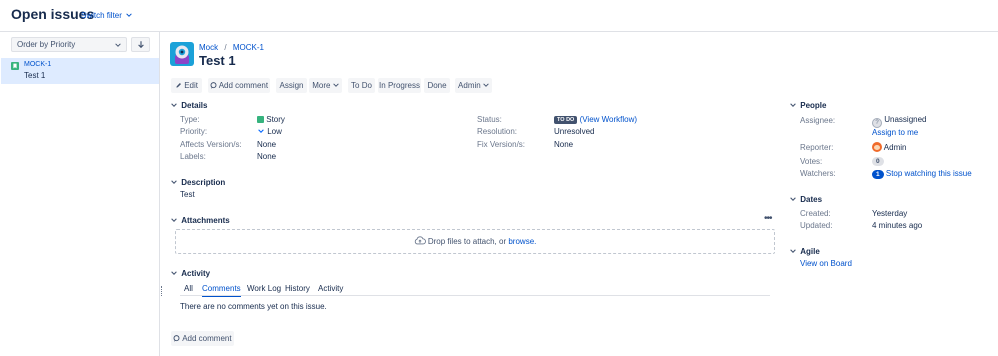 This screenshot has height=356, width=998. What do you see at coordinates (810, 251) in the screenshot?
I see `agile-heading: Agile` at bounding box center [810, 251].